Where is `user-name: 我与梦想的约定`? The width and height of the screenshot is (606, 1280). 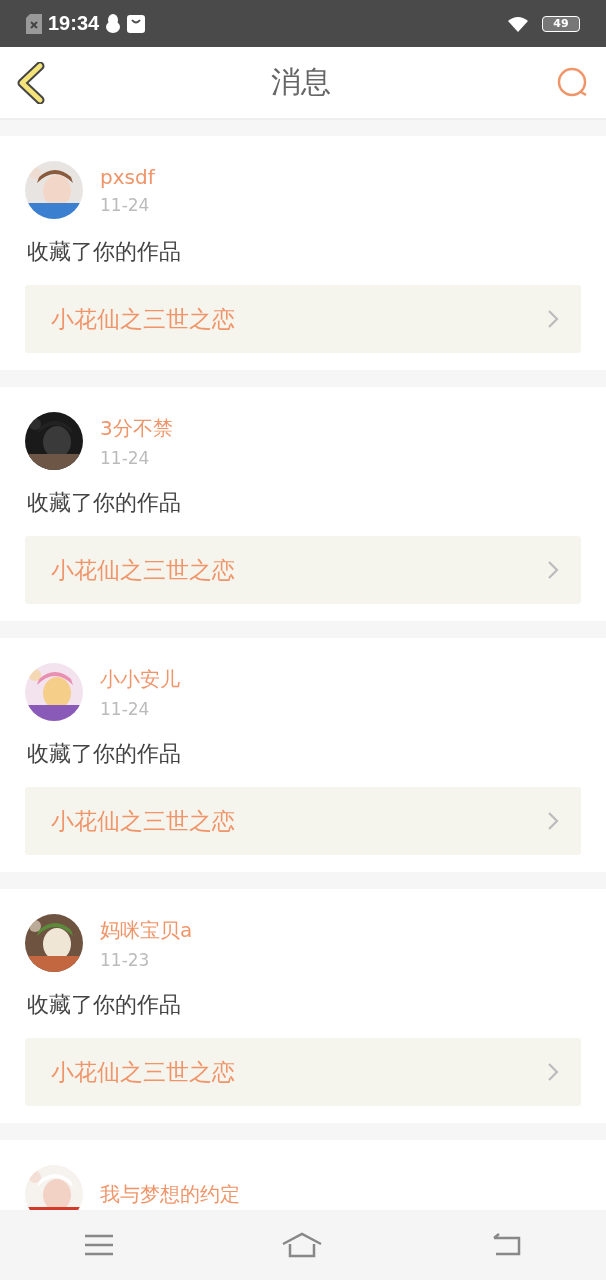 user-name: 我与梦想的约定 is located at coordinates (170, 1194).